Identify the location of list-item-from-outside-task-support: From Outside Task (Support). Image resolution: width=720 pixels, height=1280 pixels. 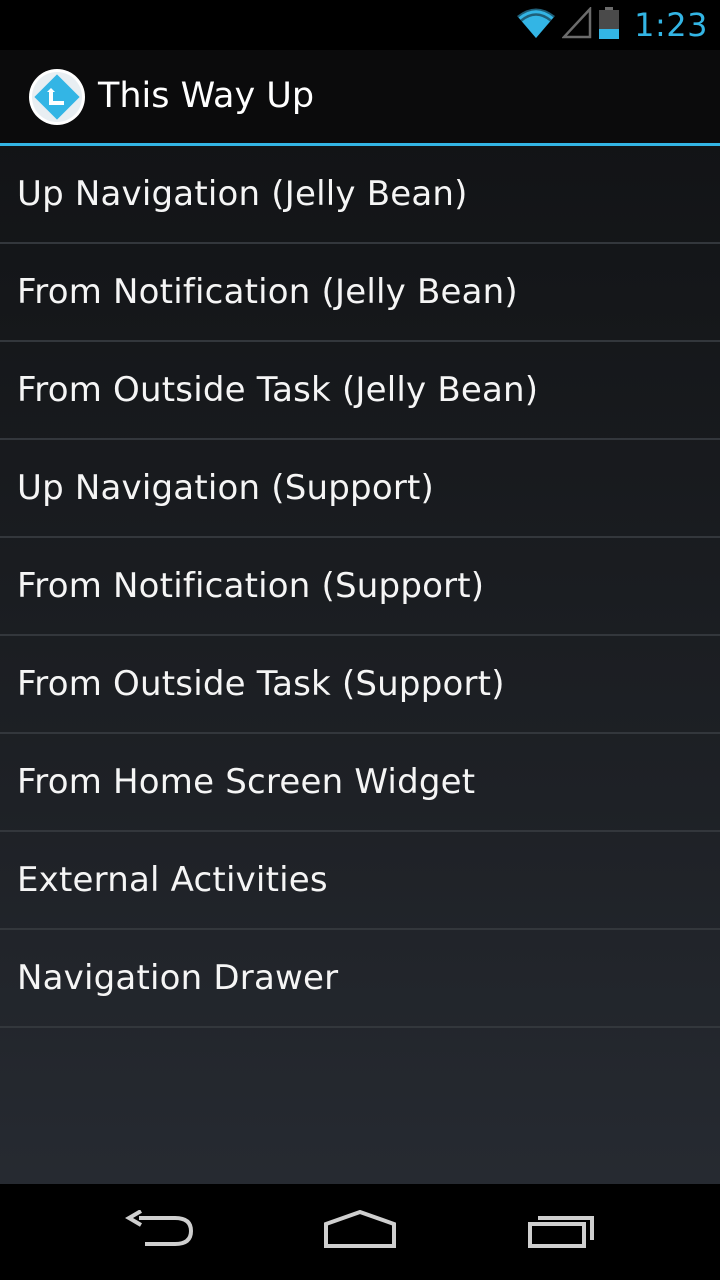
(360, 685).